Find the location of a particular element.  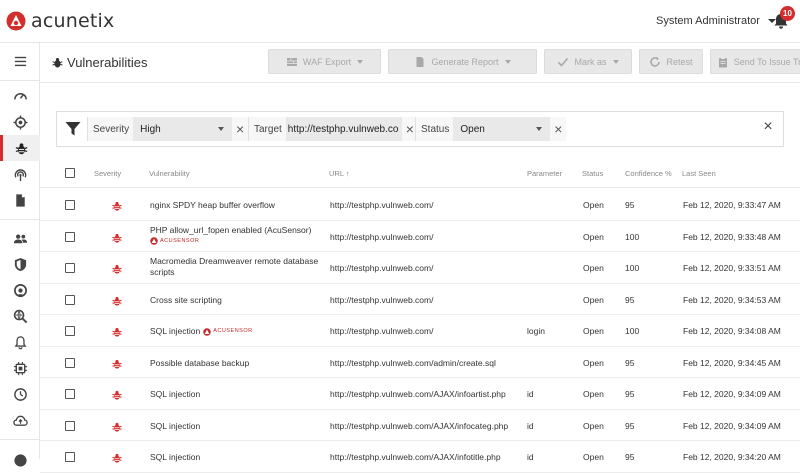

clock-icon is located at coordinates (20, 394).